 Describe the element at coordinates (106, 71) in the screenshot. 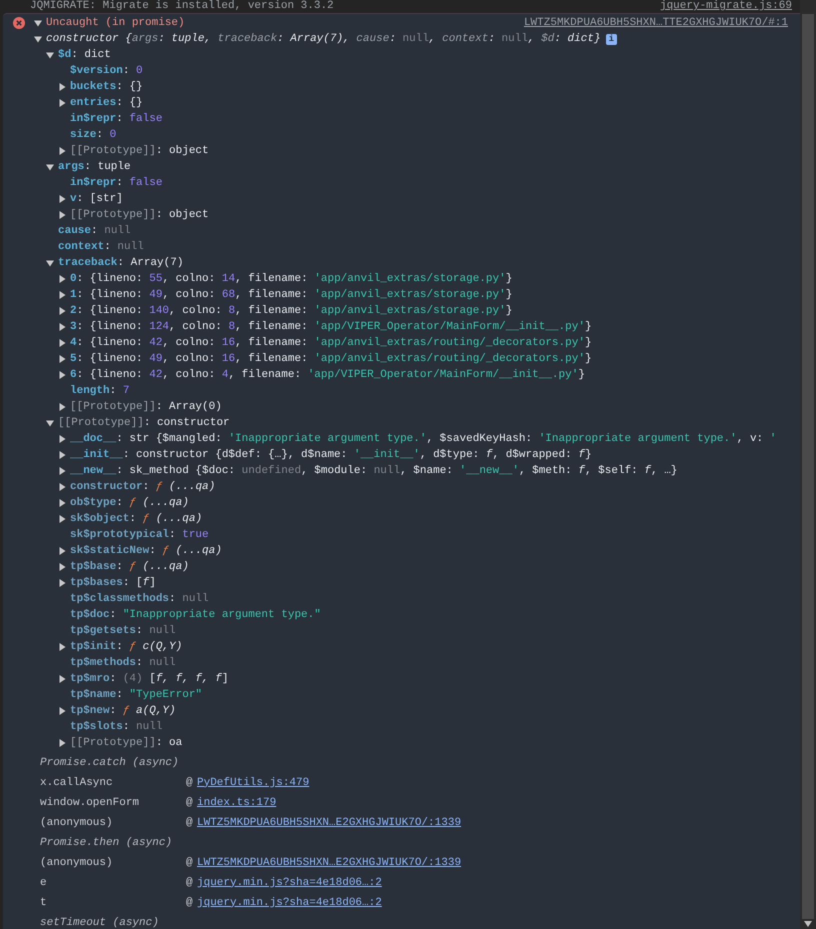

I see `property-row-text: $version: 0` at that location.